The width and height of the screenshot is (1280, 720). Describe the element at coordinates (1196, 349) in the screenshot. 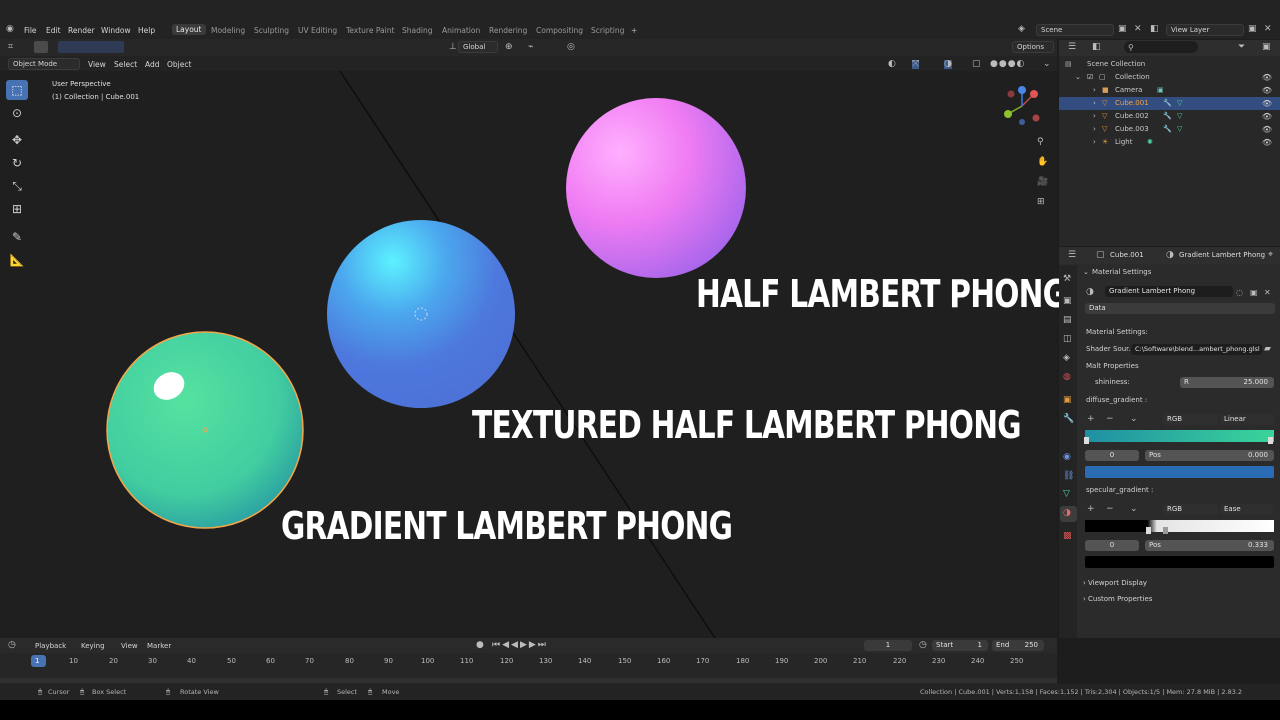

I see `shader-source-field: C:\Software\blend...ambert_phong.glsl` at that location.